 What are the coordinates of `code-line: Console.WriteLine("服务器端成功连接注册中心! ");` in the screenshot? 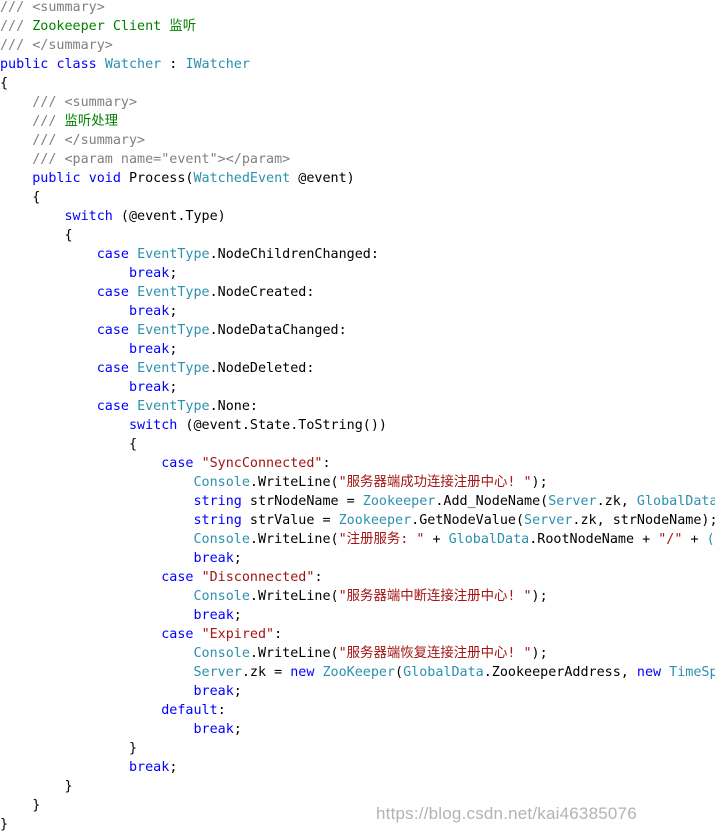 It's located at (273, 482).